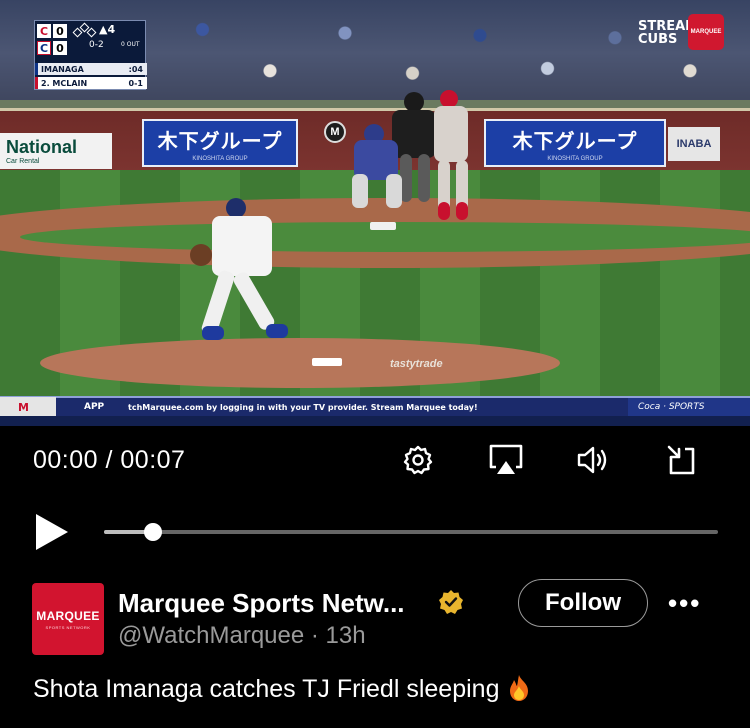  I want to click on ticker-logo: M, so click(28, 407).